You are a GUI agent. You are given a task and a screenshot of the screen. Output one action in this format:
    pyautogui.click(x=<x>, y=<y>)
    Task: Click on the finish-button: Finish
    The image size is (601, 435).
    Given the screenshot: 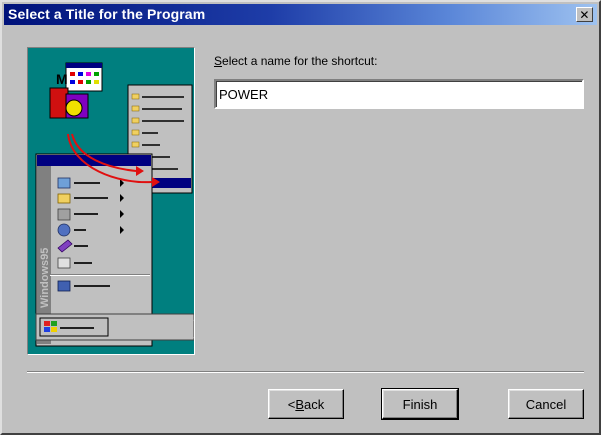 What is the action you would take?
    pyautogui.click(x=420, y=404)
    